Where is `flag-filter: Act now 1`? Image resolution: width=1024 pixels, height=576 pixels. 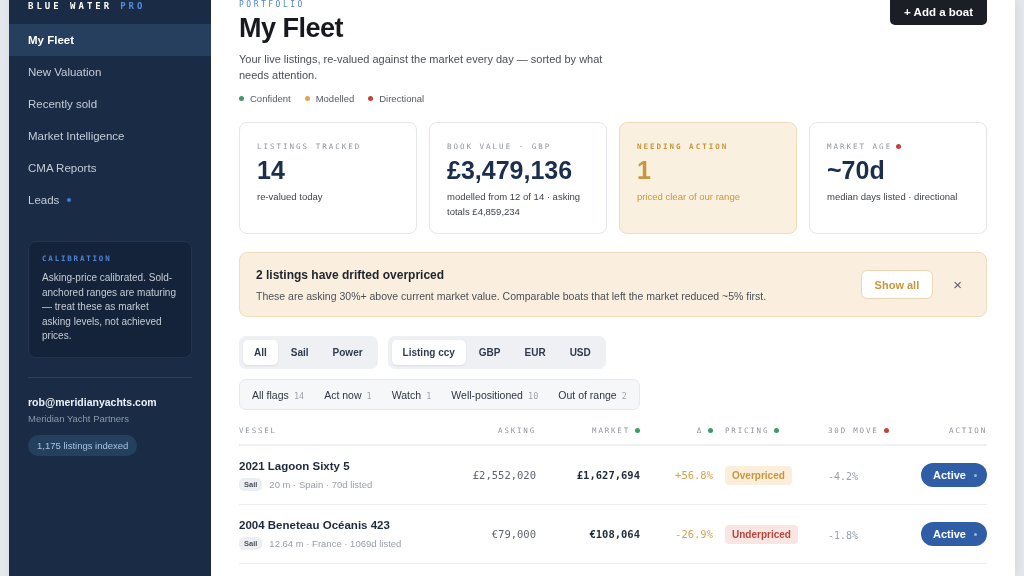
flag-filter: Act now 1 is located at coordinates (348, 394).